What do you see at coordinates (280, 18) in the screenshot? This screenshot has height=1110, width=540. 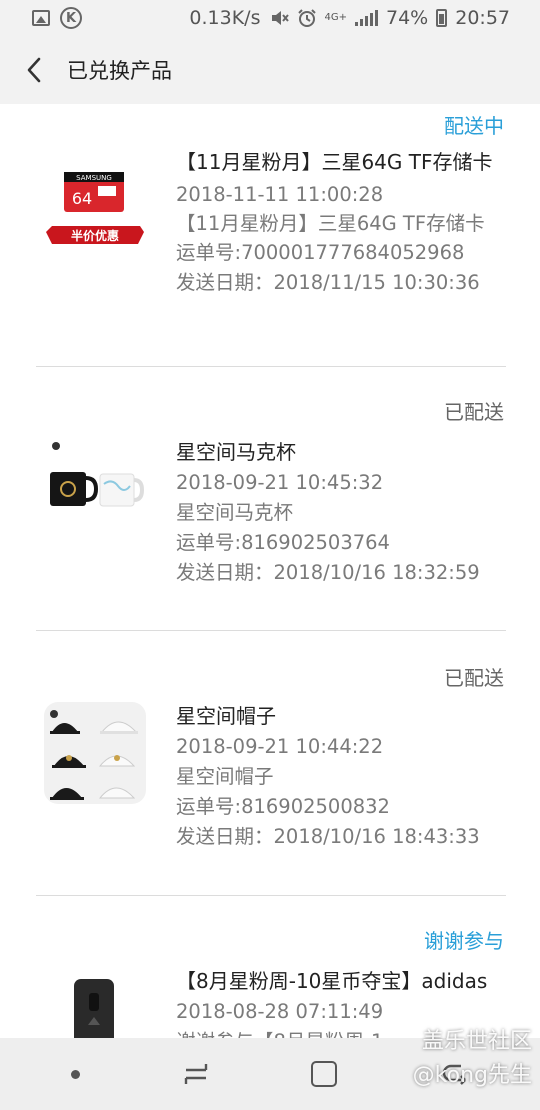 I see `mute-icon` at bounding box center [280, 18].